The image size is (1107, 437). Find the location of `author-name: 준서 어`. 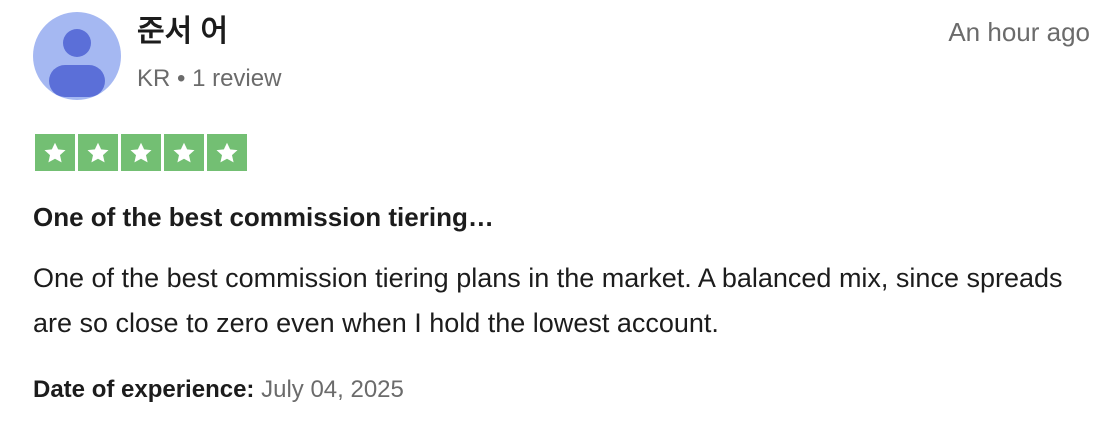

author-name: 준서 어 is located at coordinates (182, 32).